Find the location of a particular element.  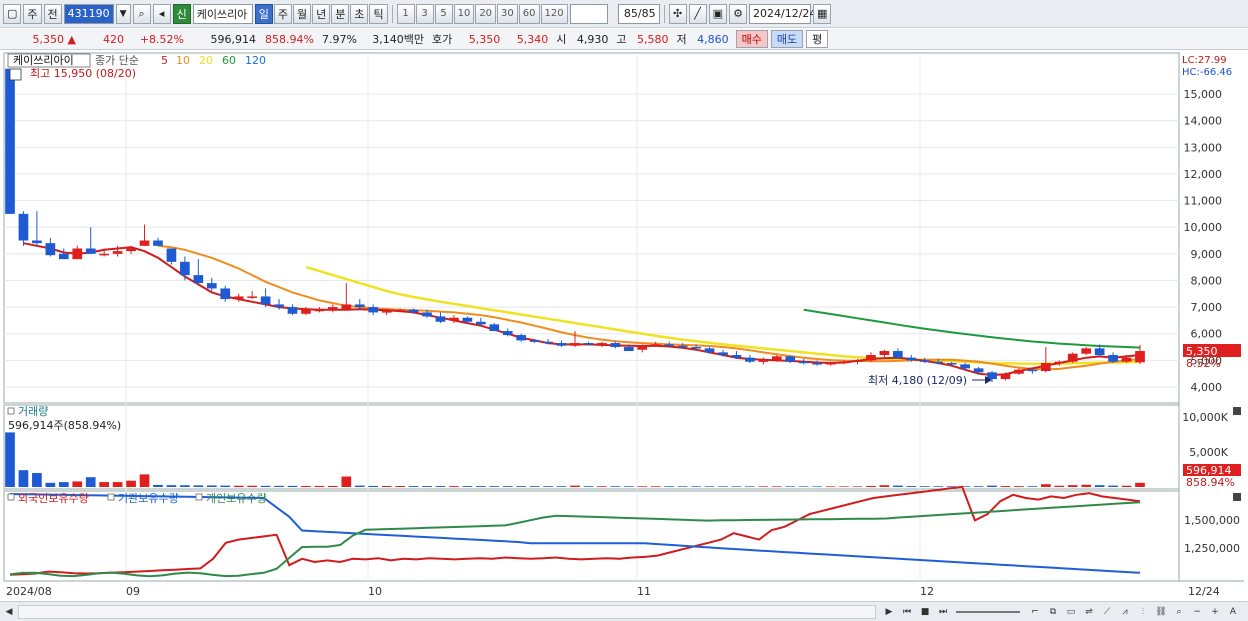

chevron-down-icon: ▼ is located at coordinates (123, 13).